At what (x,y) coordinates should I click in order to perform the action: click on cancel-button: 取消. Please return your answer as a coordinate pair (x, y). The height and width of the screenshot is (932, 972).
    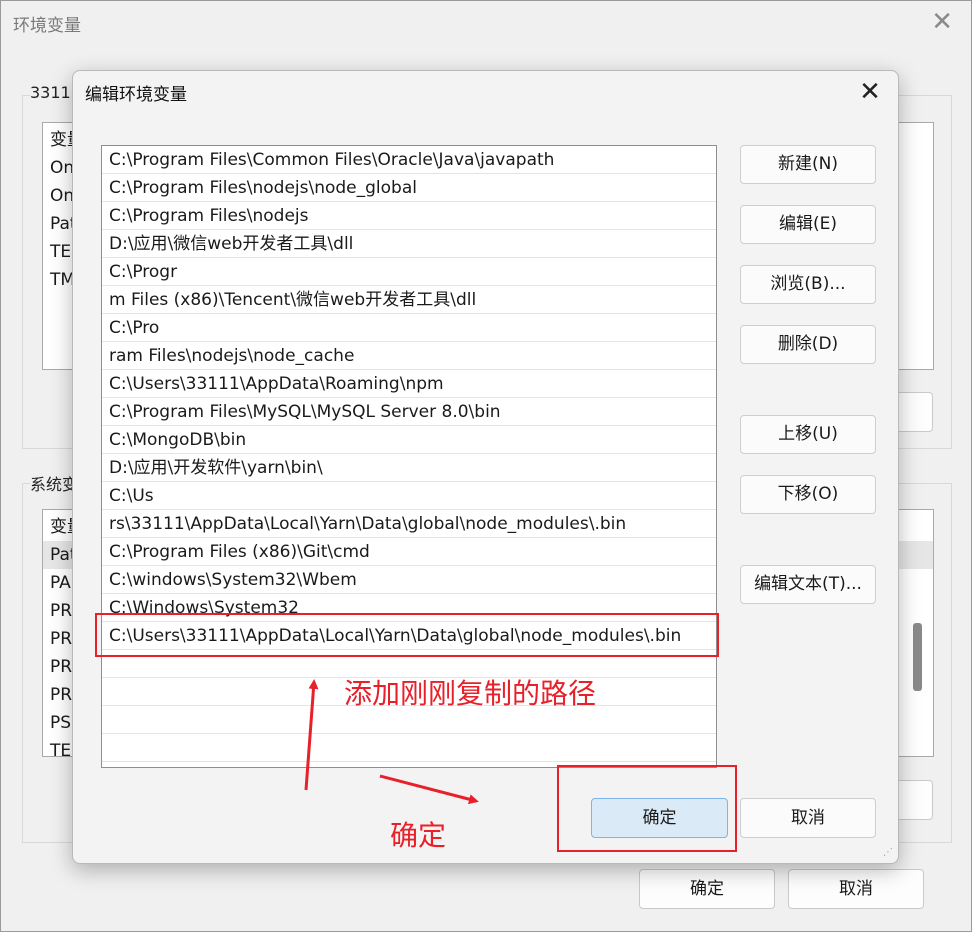
    Looking at the image, I should click on (808, 818).